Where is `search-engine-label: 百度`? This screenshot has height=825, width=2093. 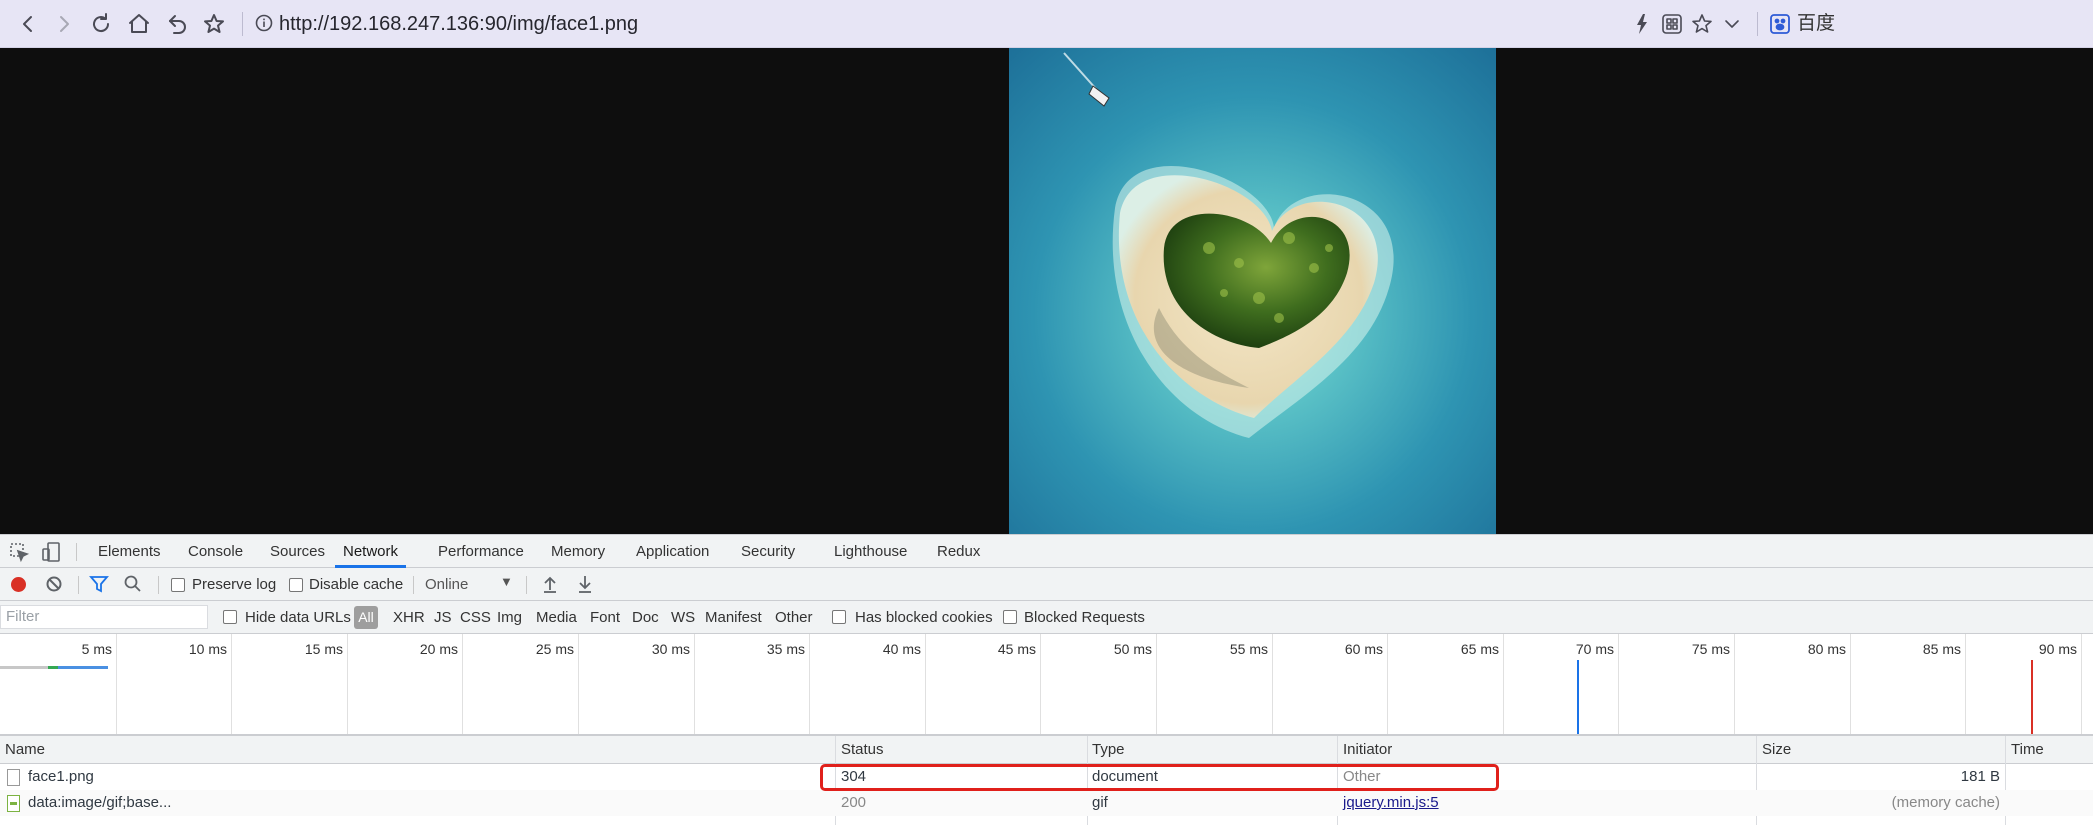 search-engine-label: 百度 is located at coordinates (1816, 24).